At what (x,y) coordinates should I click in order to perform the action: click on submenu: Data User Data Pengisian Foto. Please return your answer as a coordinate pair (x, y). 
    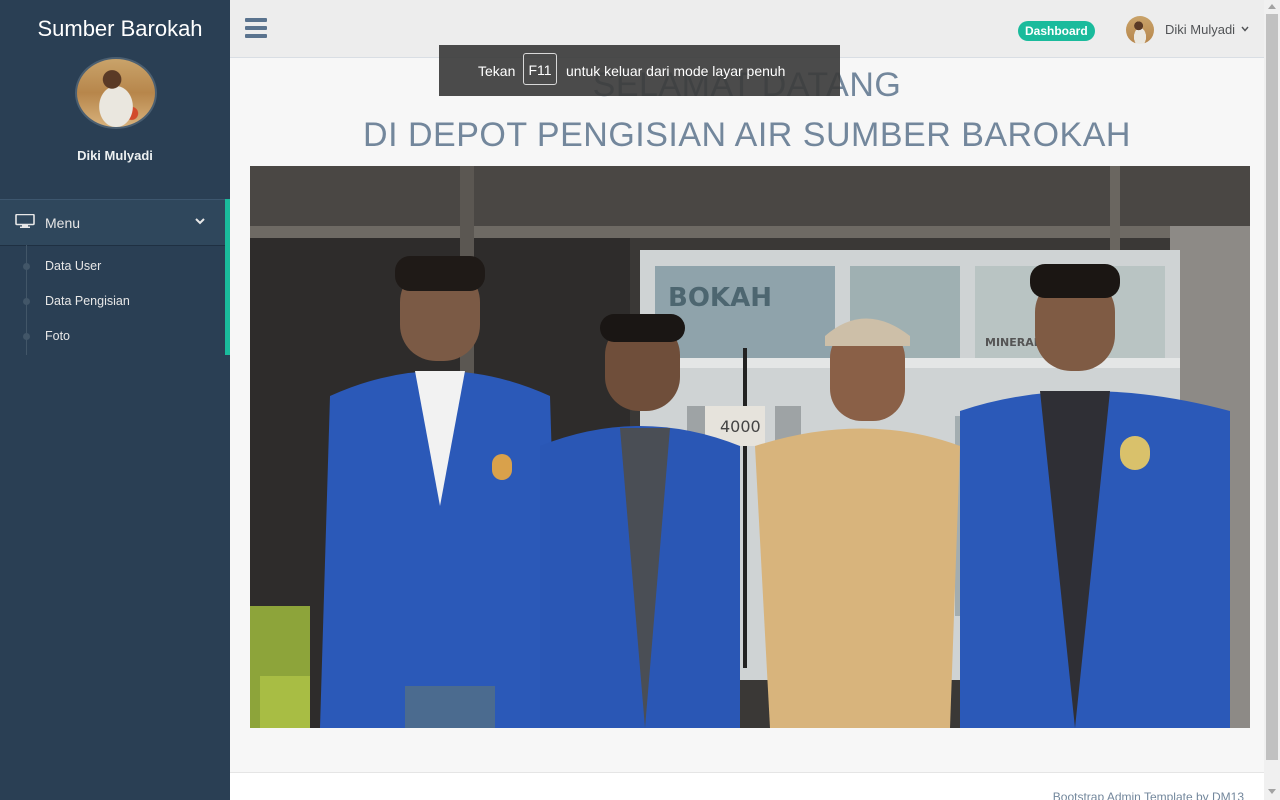
    Looking at the image, I should click on (112, 300).